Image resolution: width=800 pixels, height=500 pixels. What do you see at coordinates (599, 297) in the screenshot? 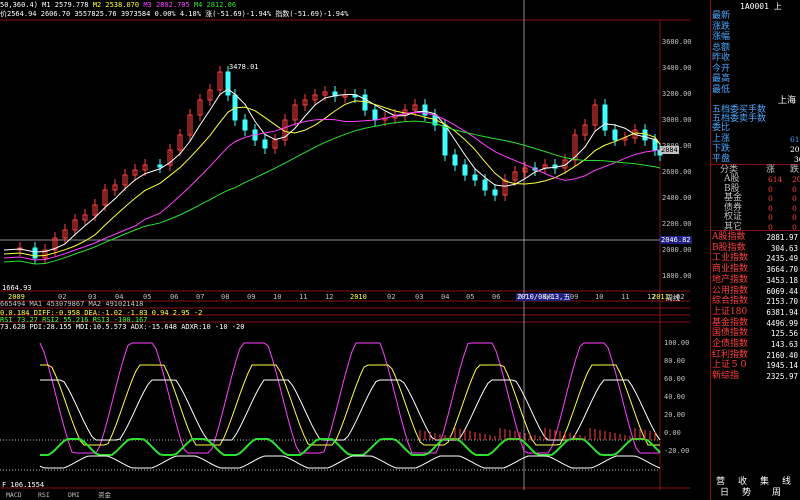
I see `date-tick: 10` at bounding box center [599, 297].